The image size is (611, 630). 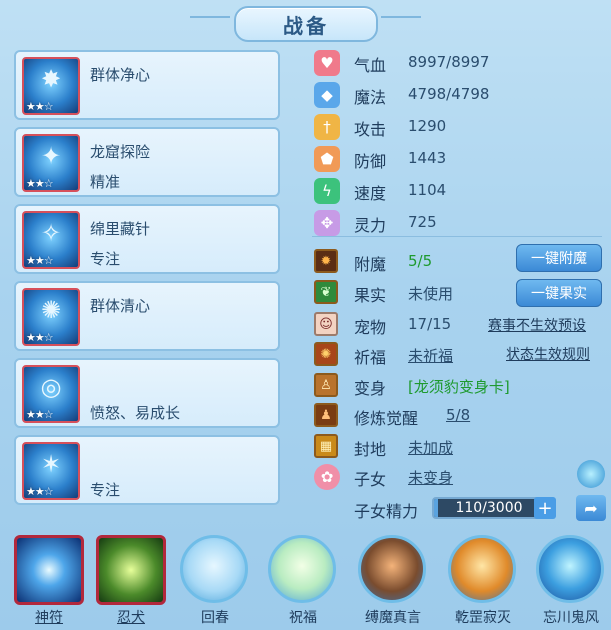 I want to click on tournament-preset-link: 赛事不生效预设, so click(x=537, y=325).